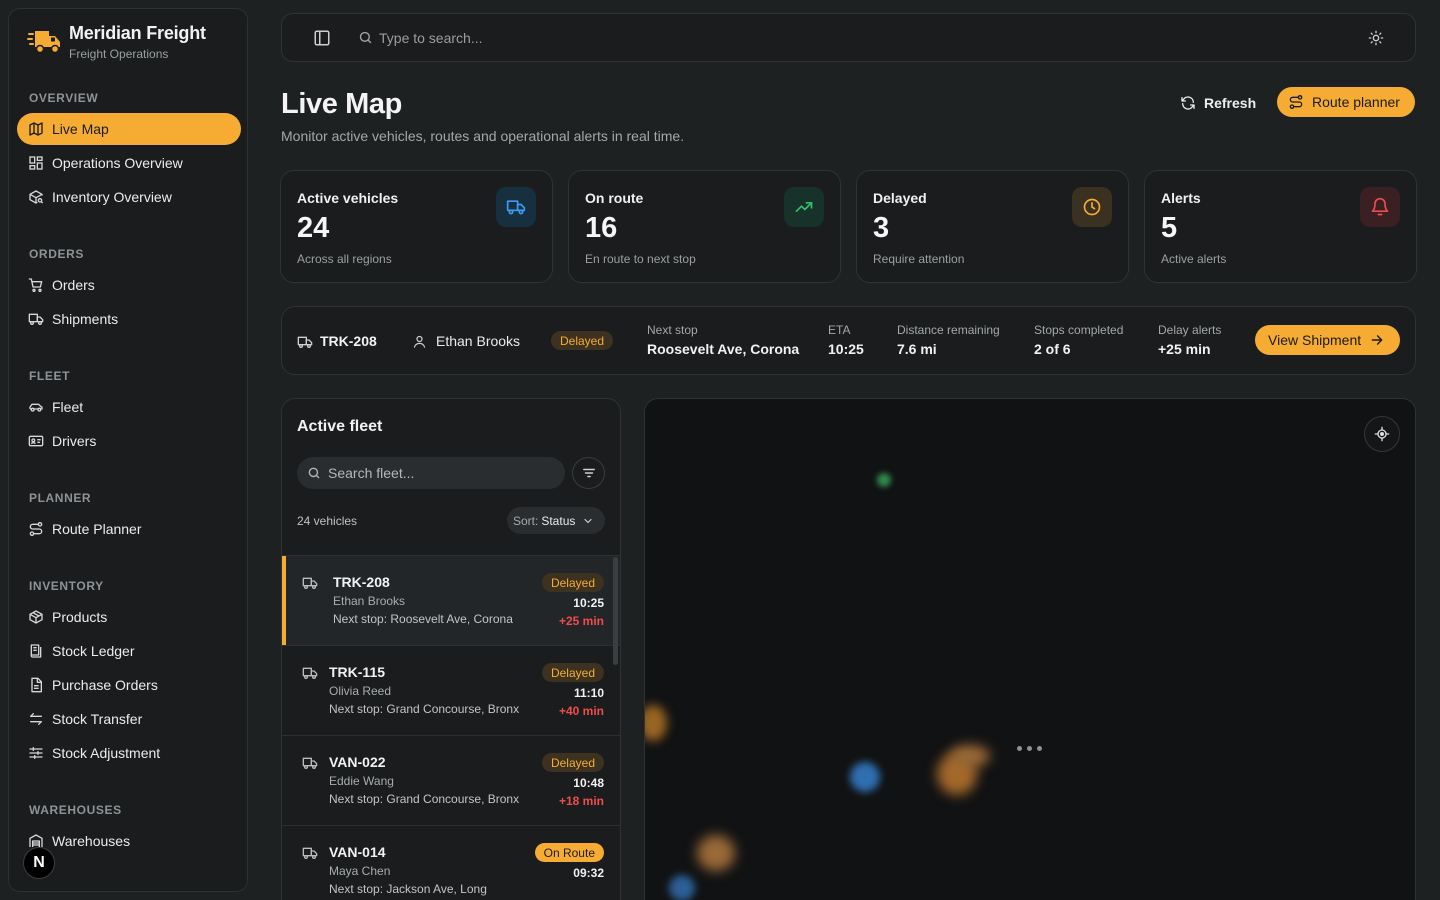  Describe the element at coordinates (322, 38) in the screenshot. I see `sidebar-toggle-icon` at that location.